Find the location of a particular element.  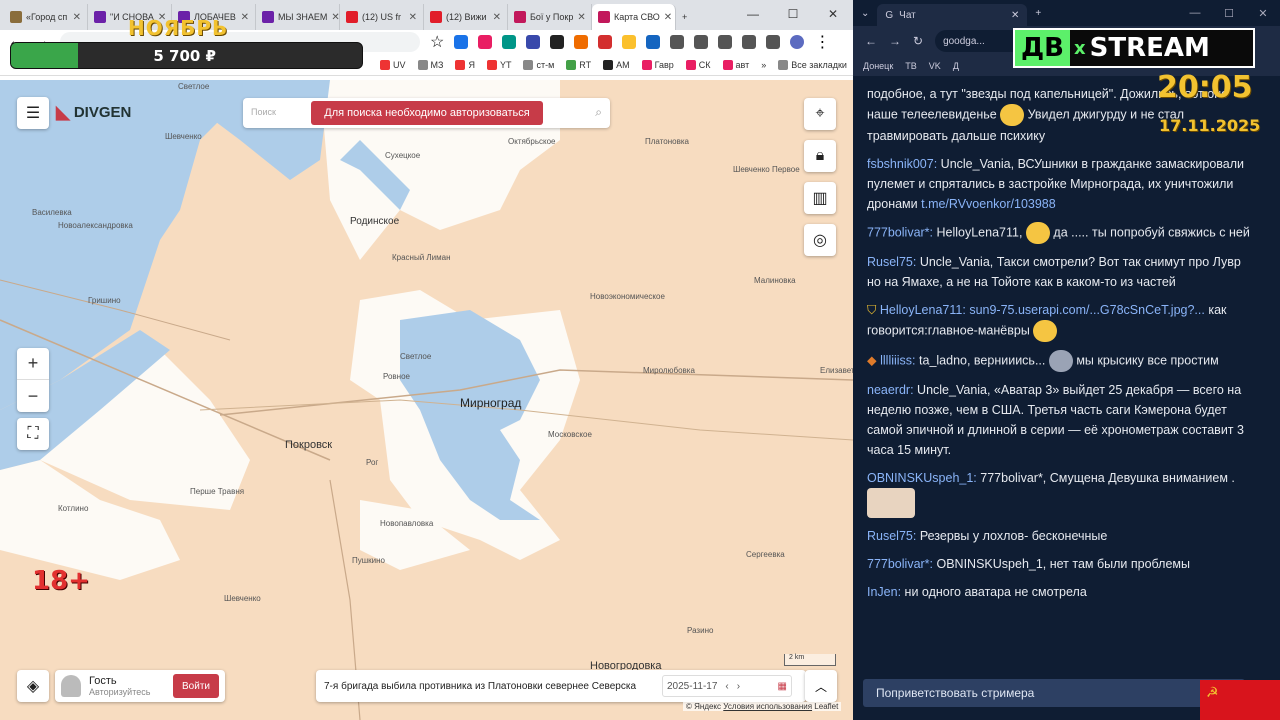

tab-1: «Город сп ✕ is located at coordinates (46, 17).